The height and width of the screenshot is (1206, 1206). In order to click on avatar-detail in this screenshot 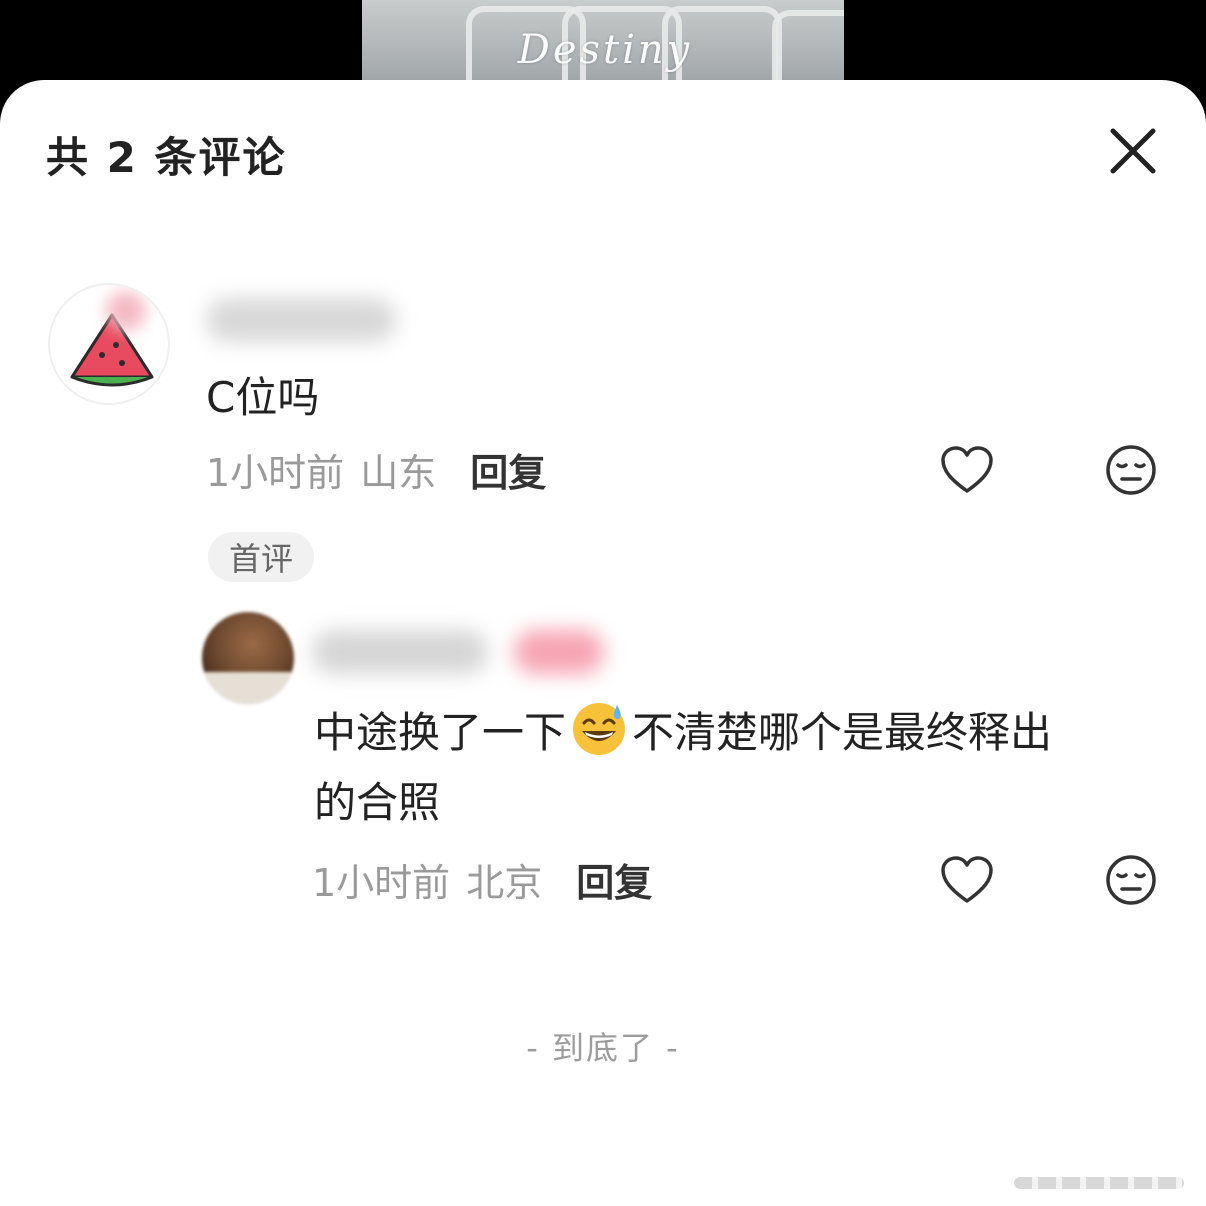, I will do `click(248, 688)`.